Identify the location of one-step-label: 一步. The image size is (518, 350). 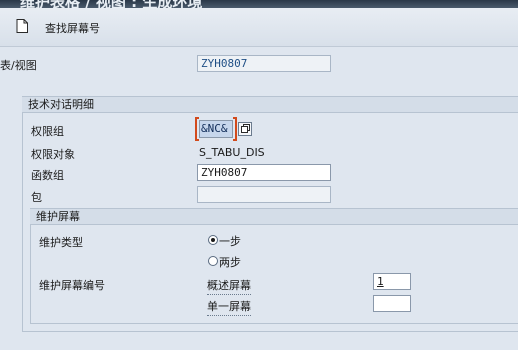
(230, 241).